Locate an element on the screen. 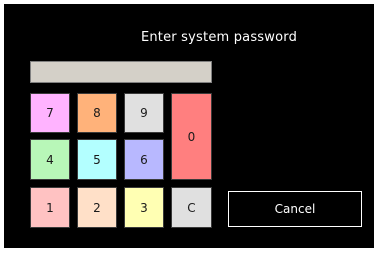 The height and width of the screenshot is (253, 379). cancel-button: Cancel is located at coordinates (295, 209).